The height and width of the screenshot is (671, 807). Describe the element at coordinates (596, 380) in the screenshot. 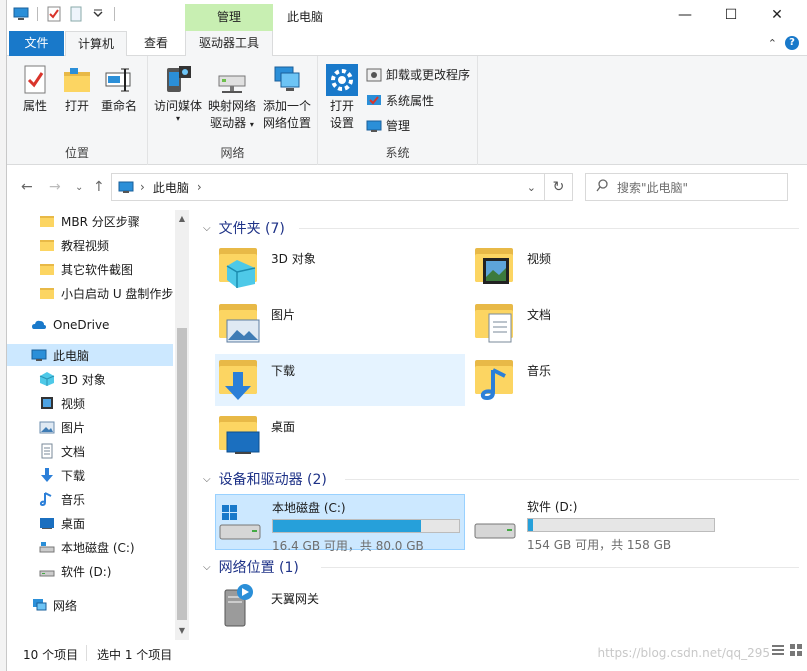

I see `folder-tile: 音乐` at that location.